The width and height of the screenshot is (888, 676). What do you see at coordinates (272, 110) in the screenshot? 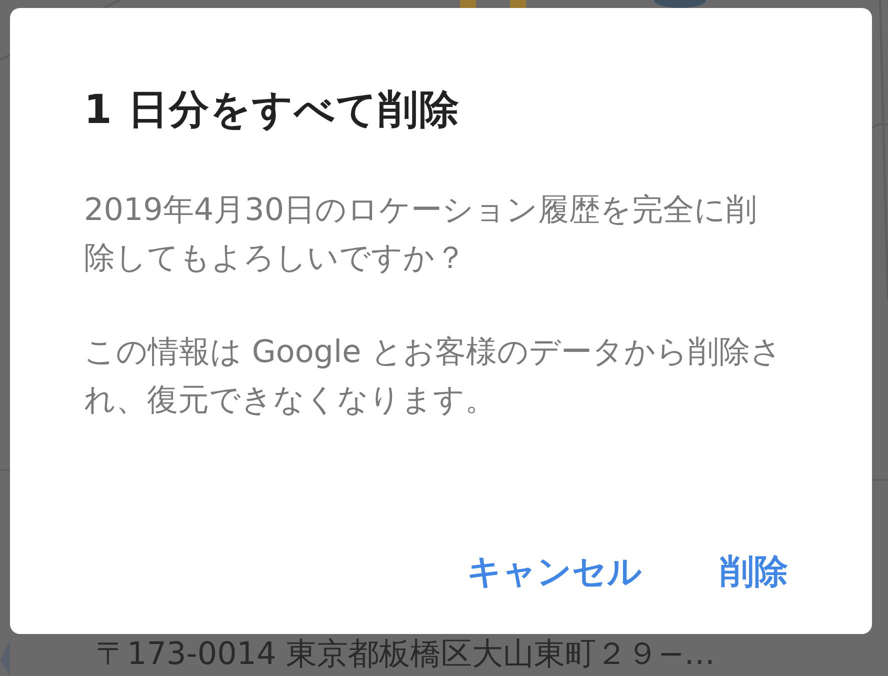
I see `dialog-title: 1 日分をすべて削除` at bounding box center [272, 110].